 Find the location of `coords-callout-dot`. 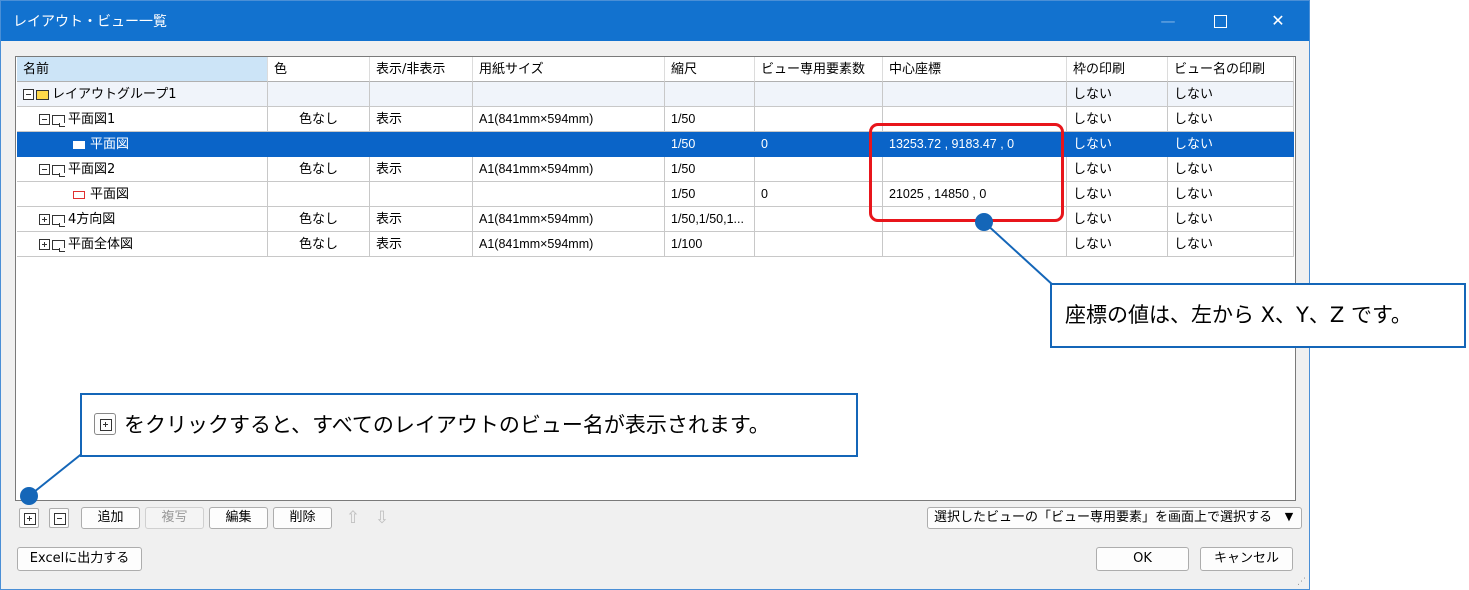

coords-callout-dot is located at coordinates (984, 222).